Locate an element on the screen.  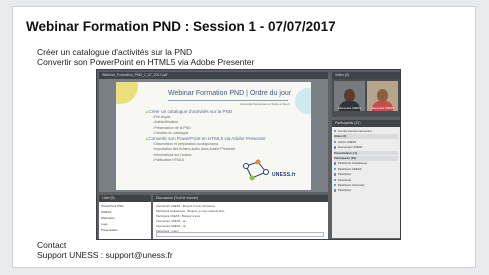
participant-label: Intervenant UNESS is located at coordinates (350, 147).